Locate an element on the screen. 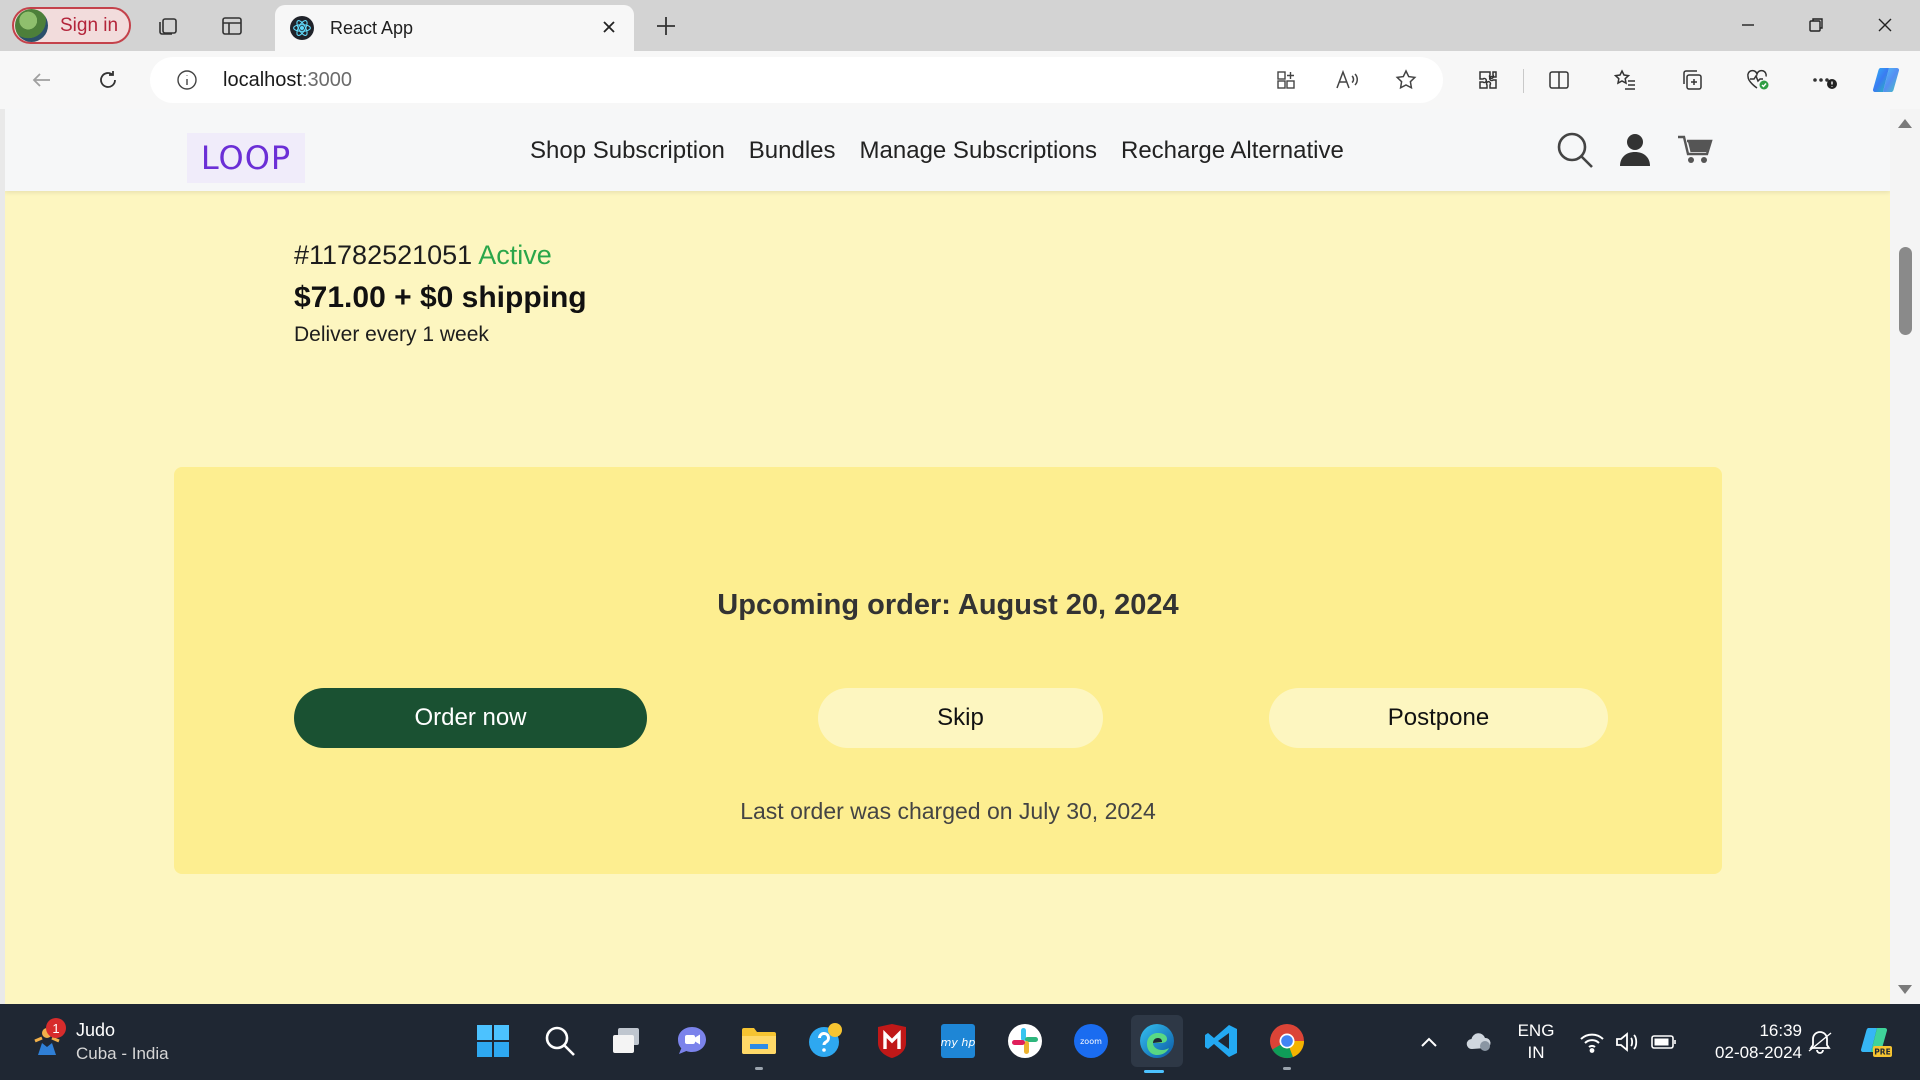 This screenshot has width=1920, height=1080. chrome-icon is located at coordinates (1287, 1044).